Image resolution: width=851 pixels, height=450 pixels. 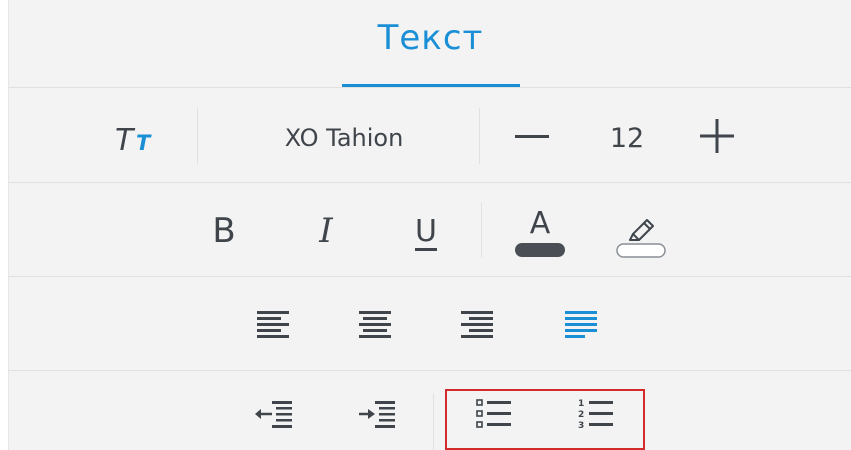 I want to click on numbered-list-button: 1 2 3, so click(x=597, y=414).